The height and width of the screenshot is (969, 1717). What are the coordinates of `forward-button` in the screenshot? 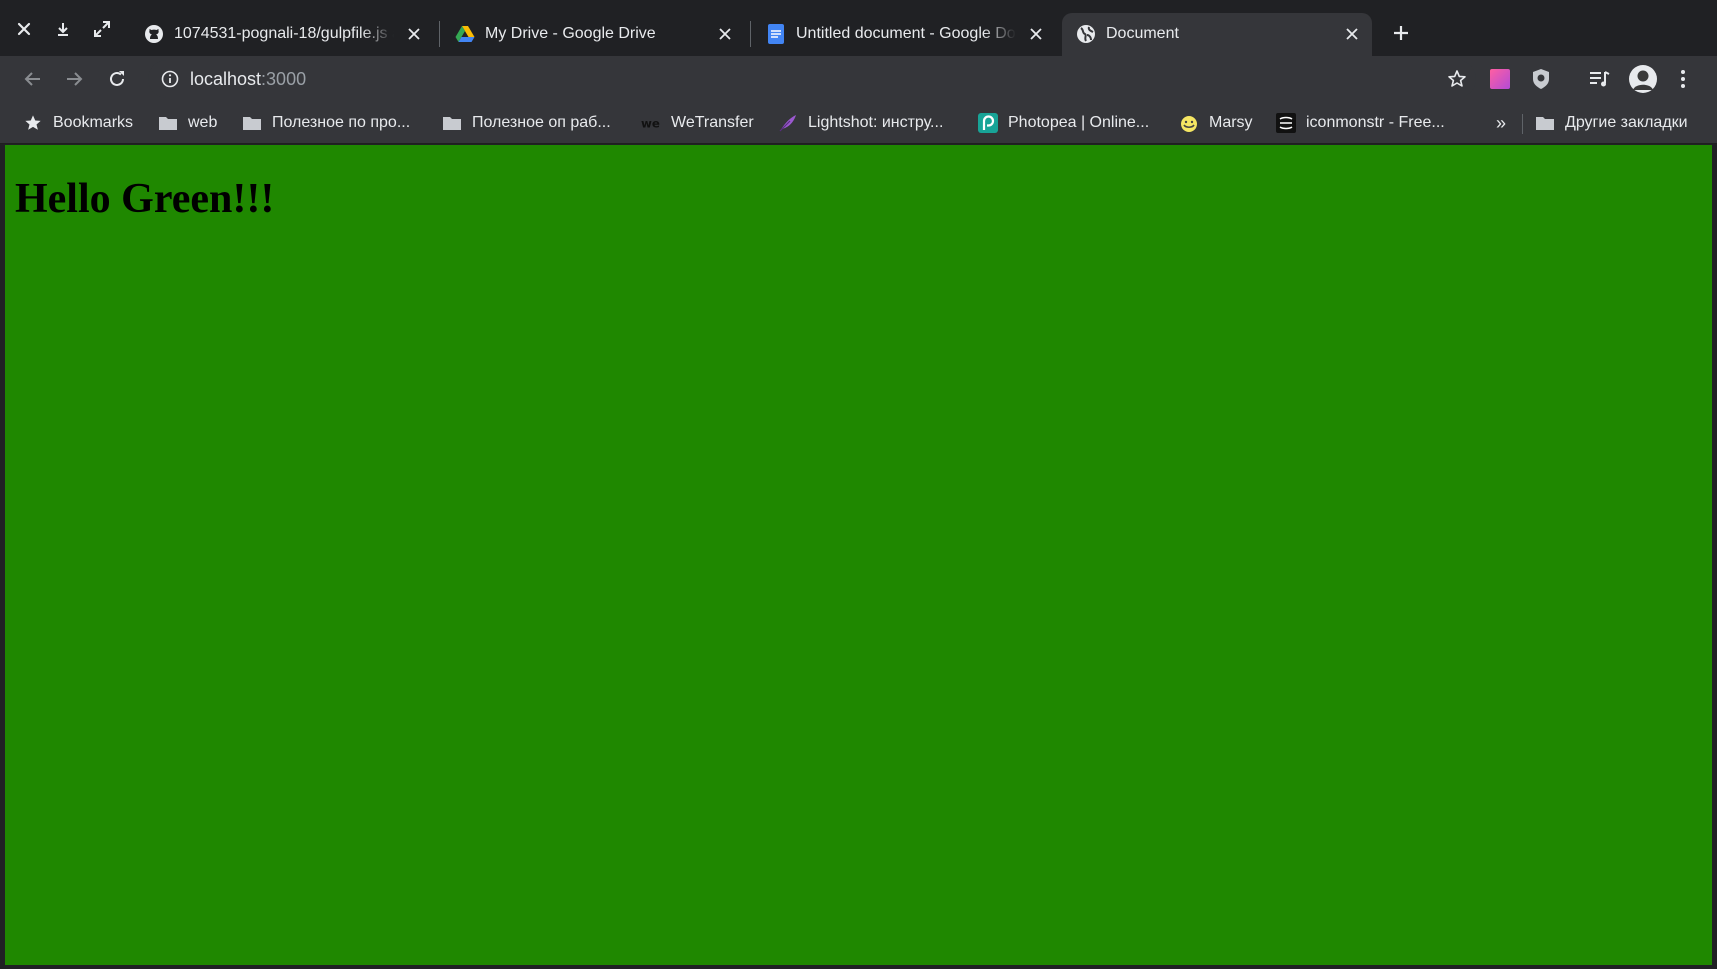 It's located at (74, 79).